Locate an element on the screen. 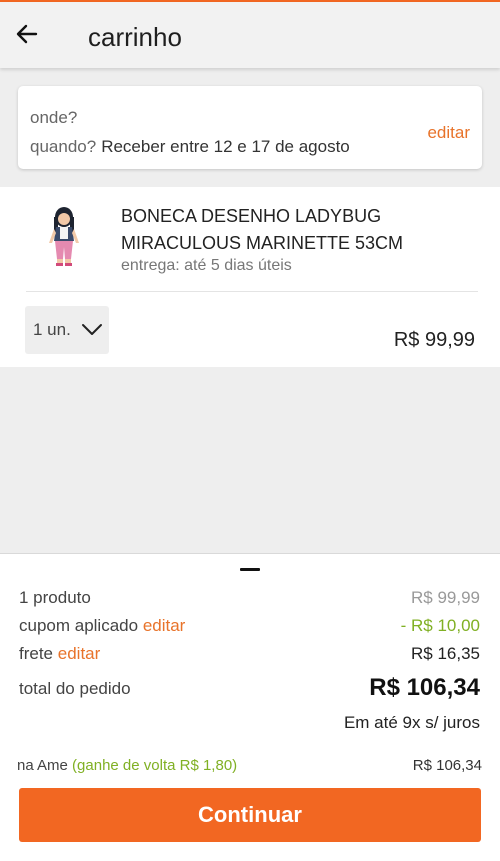  product-price: R$ 99,99 is located at coordinates (434, 340).